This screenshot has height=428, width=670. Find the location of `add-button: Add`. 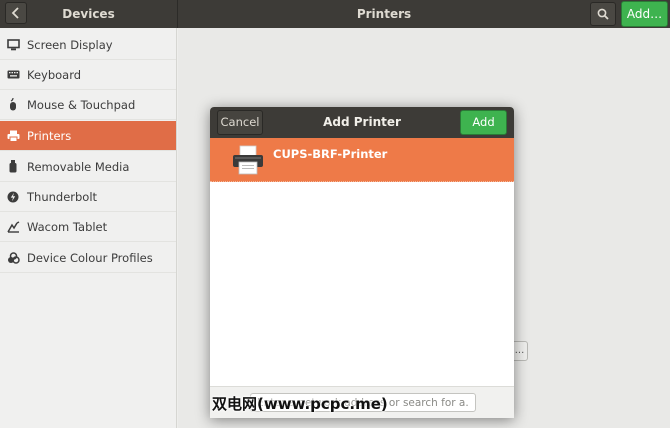

add-button: Add is located at coordinates (483, 122).